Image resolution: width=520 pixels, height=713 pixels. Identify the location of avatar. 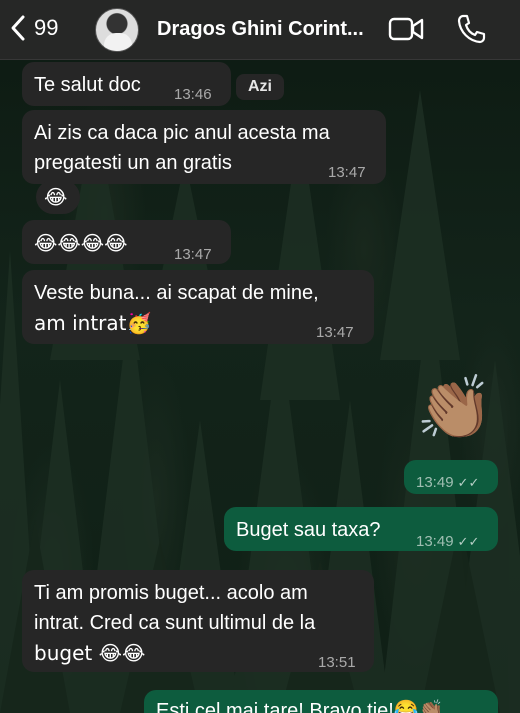
(117, 30).